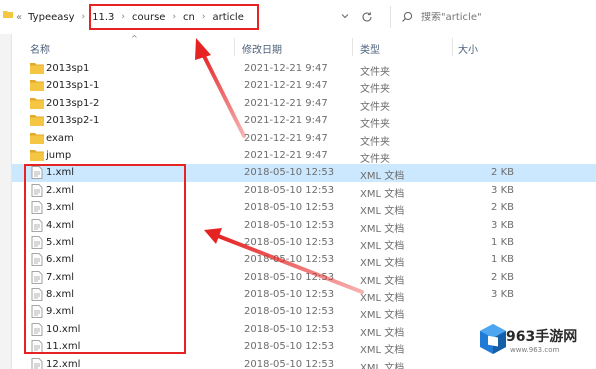  What do you see at coordinates (262, 48) in the screenshot?
I see `column-header-date: 修改日期` at bounding box center [262, 48].